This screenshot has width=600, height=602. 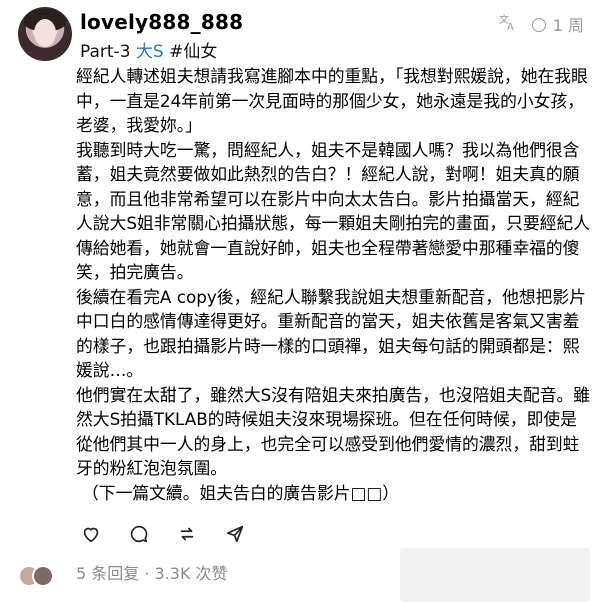 What do you see at coordinates (568, 25) in the screenshot?
I see `time-label: 1 周` at bounding box center [568, 25].